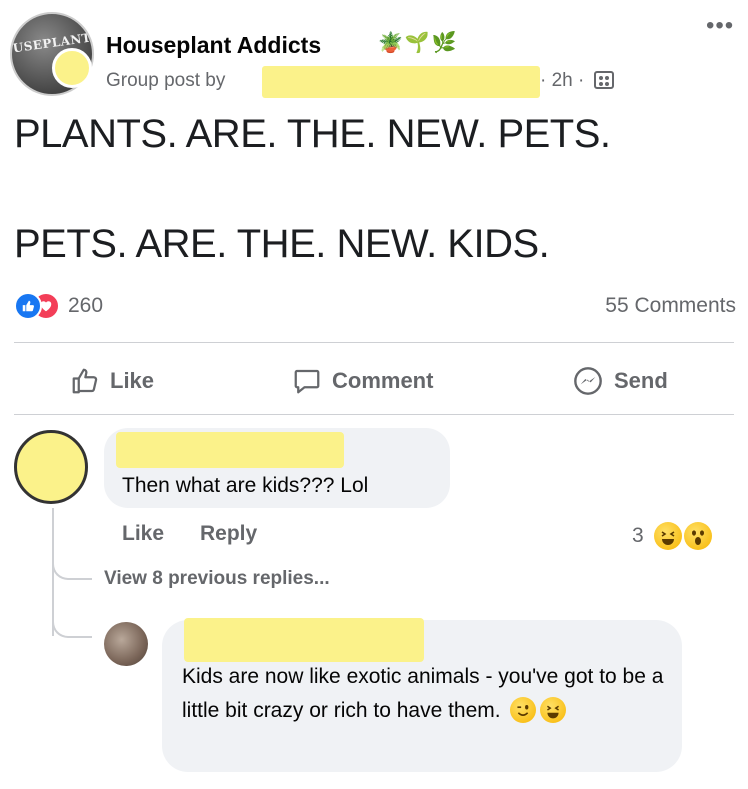 Image resolution: width=748 pixels, height=789 pixels. I want to click on comment-reaction-count: 3, so click(638, 536).